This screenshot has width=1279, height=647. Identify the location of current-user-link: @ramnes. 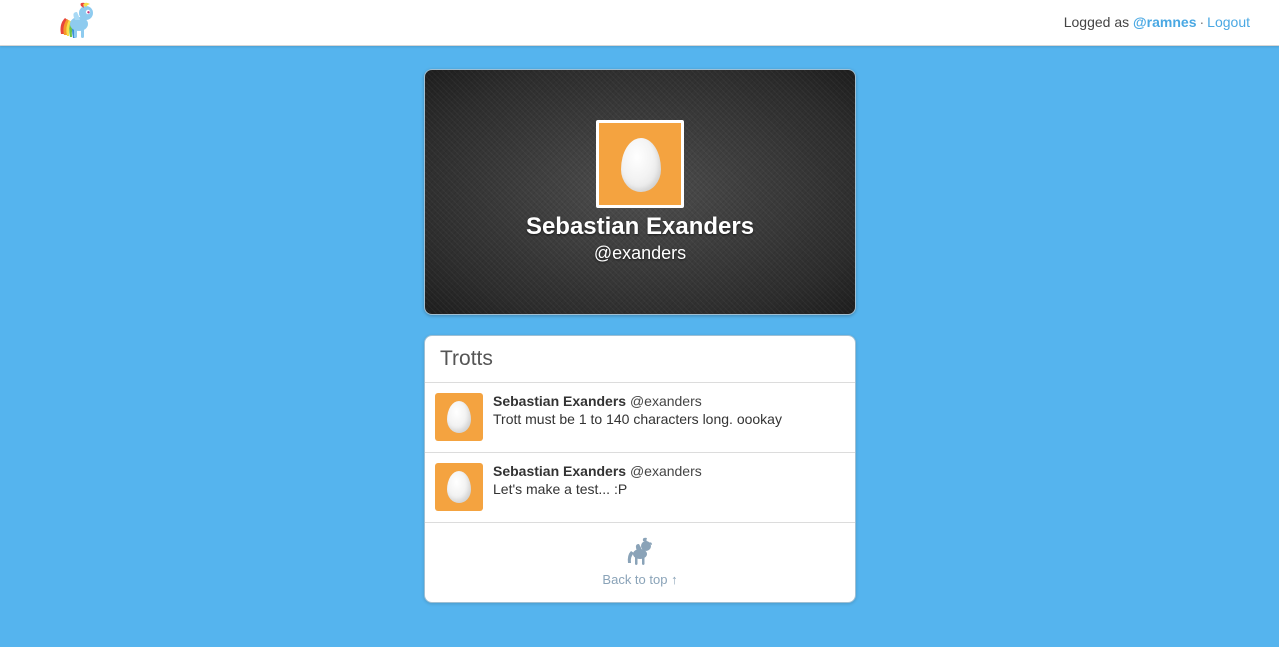
(1164, 22).